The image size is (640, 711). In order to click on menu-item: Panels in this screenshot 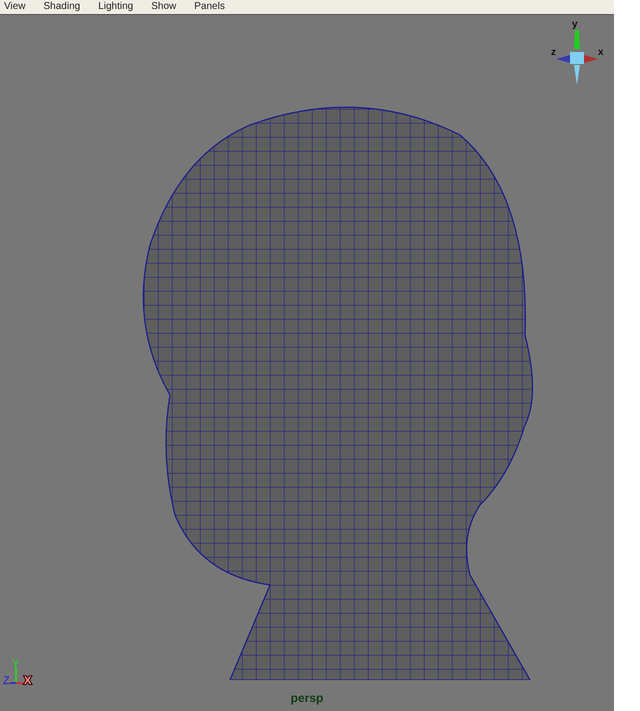, I will do `click(209, 7)`.